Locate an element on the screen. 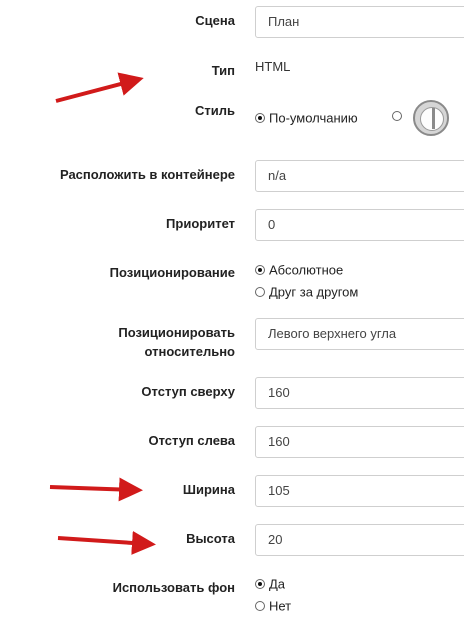 This screenshot has width=464, height=623. arrow-to-height is located at coordinates (106, 542).